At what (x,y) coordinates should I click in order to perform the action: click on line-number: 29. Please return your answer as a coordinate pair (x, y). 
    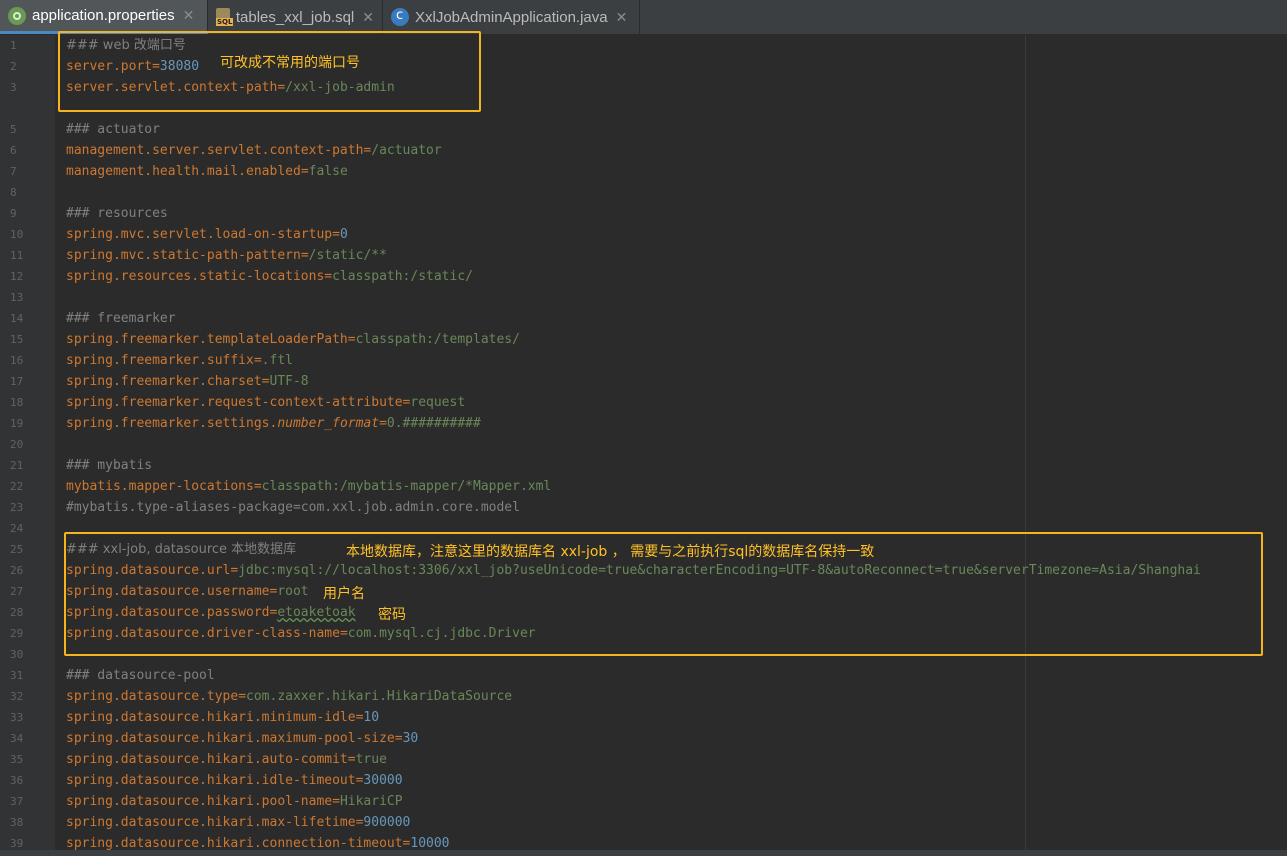
    Looking at the image, I should click on (17, 633).